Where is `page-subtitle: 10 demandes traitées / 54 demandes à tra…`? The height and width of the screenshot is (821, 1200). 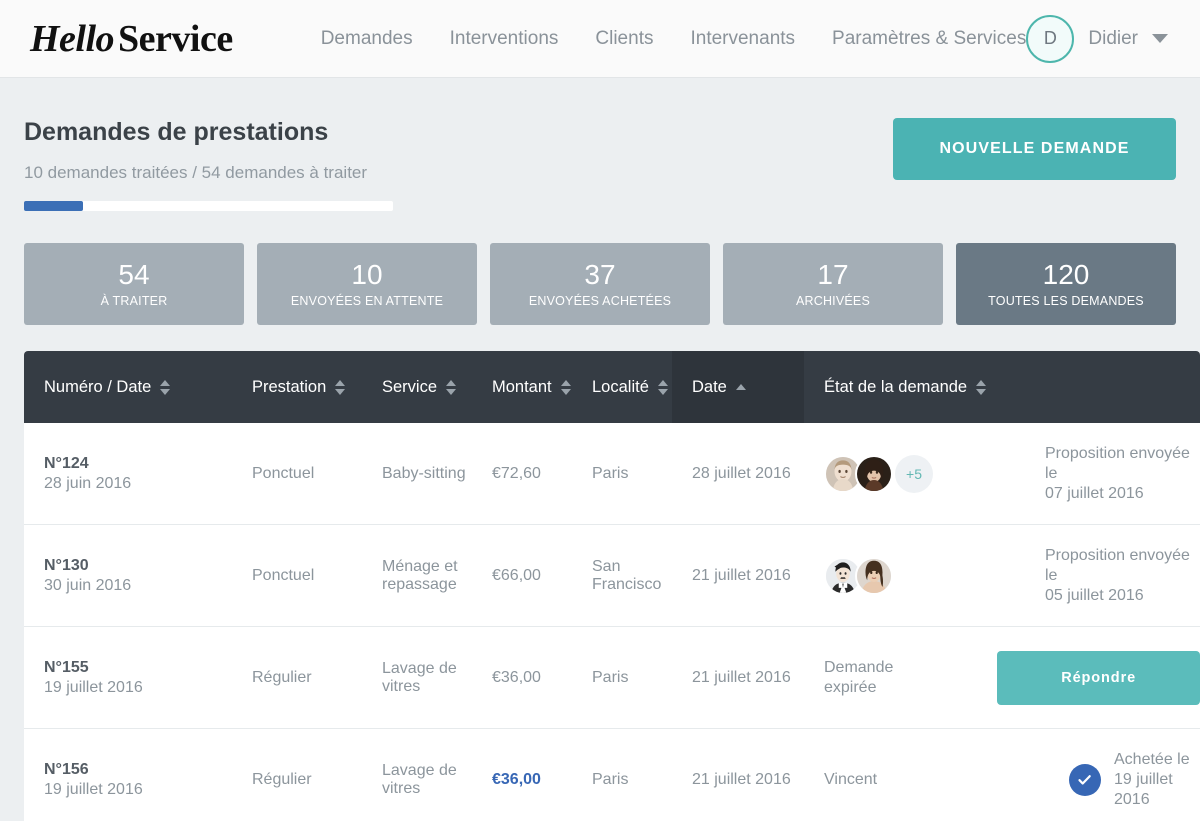 page-subtitle: 10 demandes traitées / 54 demandes à tra… is located at coordinates (196, 172).